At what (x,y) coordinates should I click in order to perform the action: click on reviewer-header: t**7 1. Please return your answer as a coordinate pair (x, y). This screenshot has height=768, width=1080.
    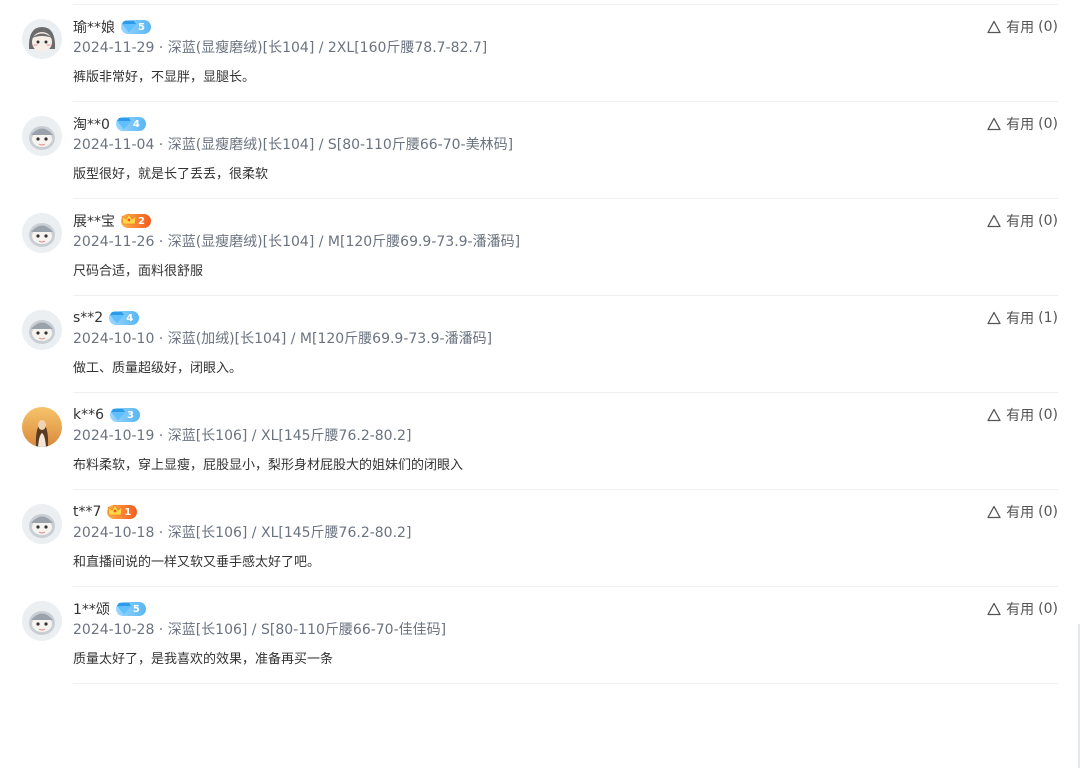
    Looking at the image, I should click on (105, 512).